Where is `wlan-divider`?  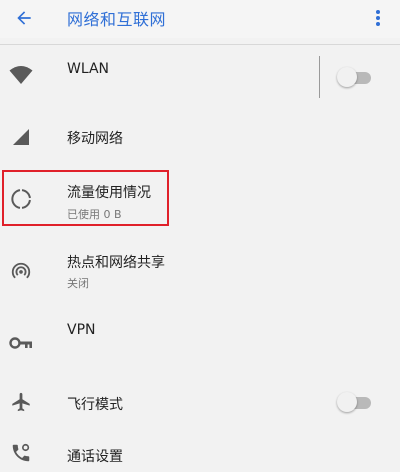 wlan-divider is located at coordinates (319, 77).